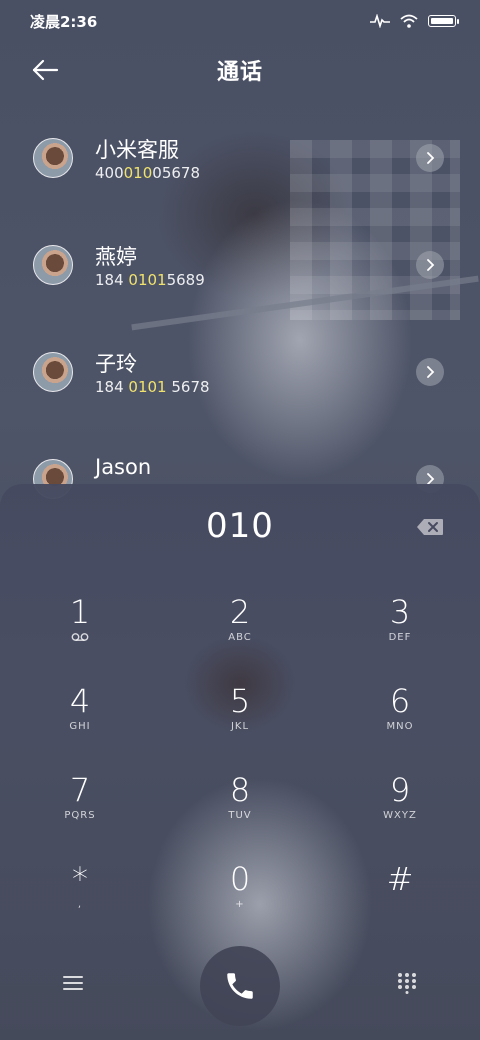  Describe the element at coordinates (80, 701) in the screenshot. I see `key-digit: 4` at that location.